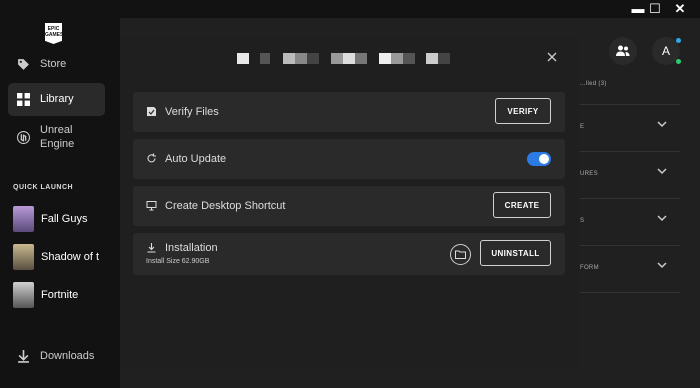 The image size is (700, 388). Describe the element at coordinates (552, 57) in the screenshot. I see `close-icon` at that location.